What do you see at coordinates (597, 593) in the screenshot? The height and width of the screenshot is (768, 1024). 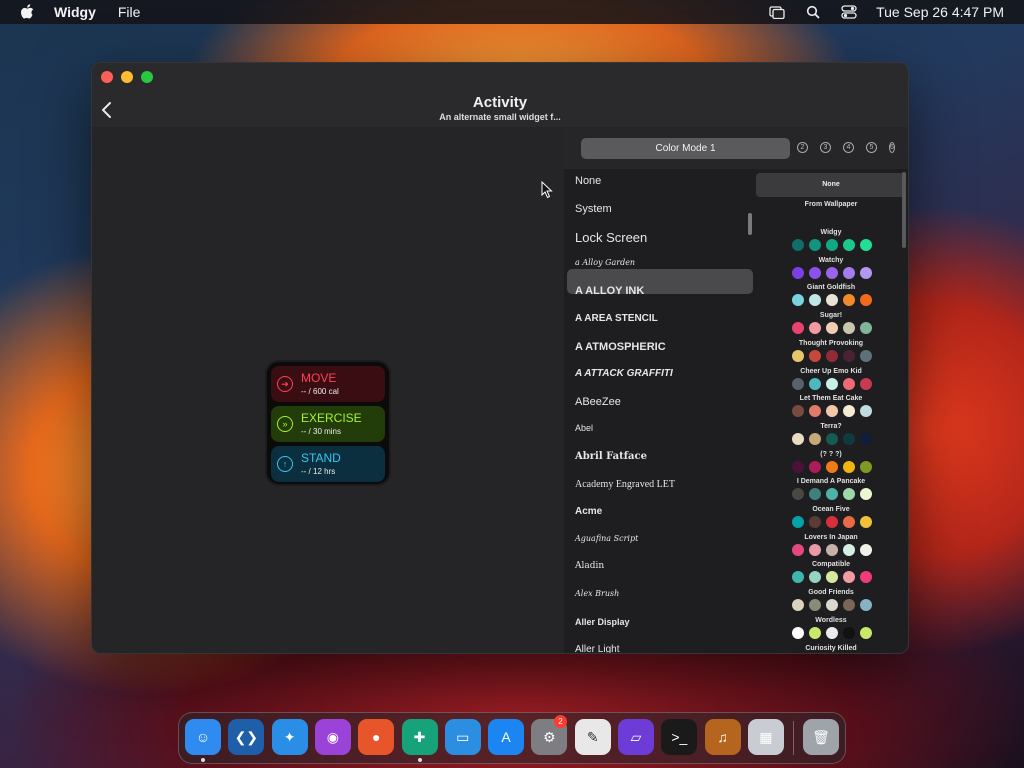 I see `font-item: Alex Brush` at bounding box center [597, 593].